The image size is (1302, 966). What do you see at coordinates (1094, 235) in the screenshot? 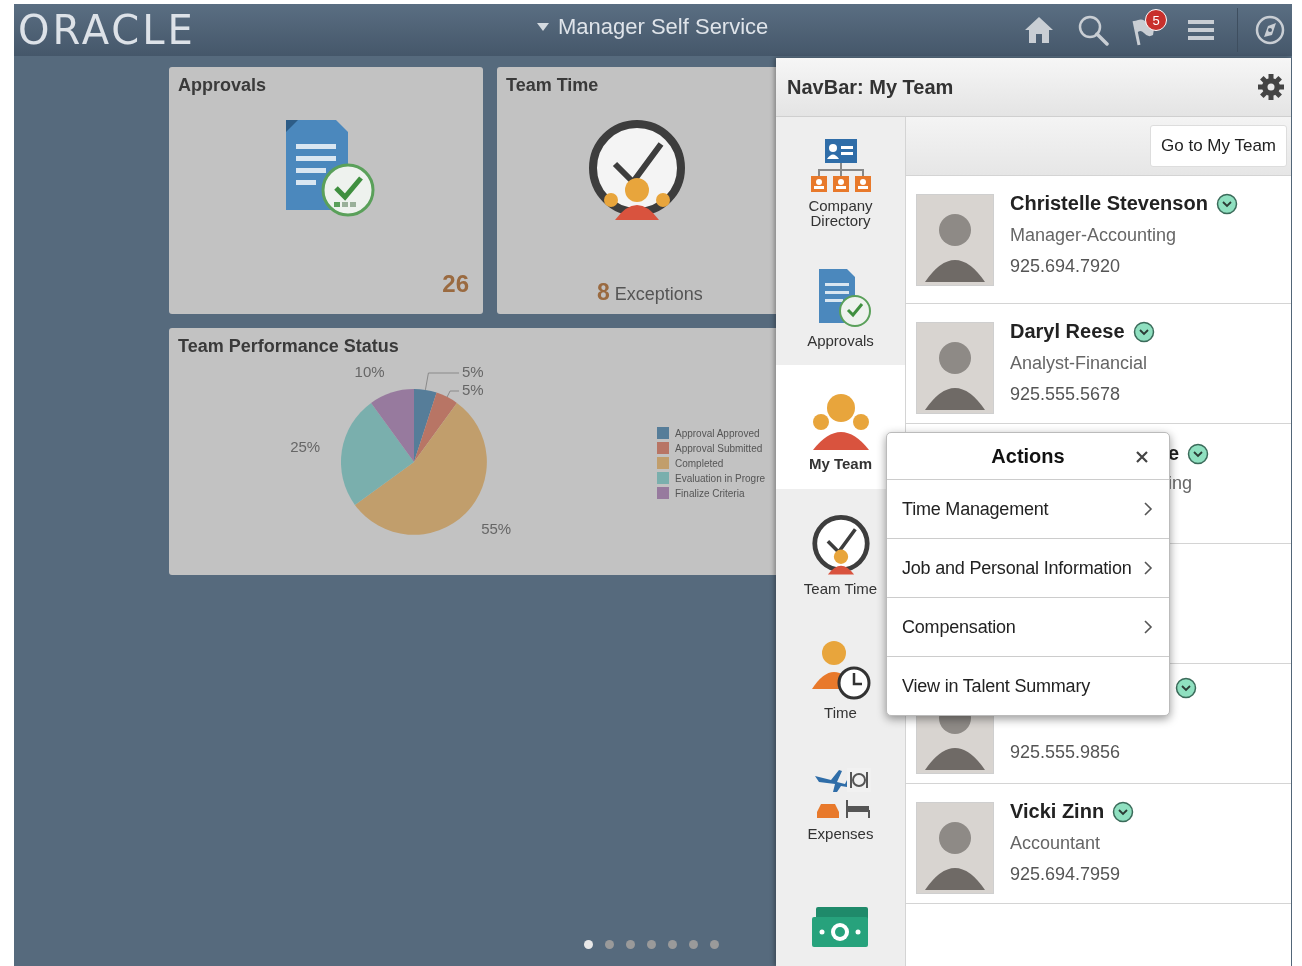
I see `job-title: Manager-Accounting` at bounding box center [1094, 235].